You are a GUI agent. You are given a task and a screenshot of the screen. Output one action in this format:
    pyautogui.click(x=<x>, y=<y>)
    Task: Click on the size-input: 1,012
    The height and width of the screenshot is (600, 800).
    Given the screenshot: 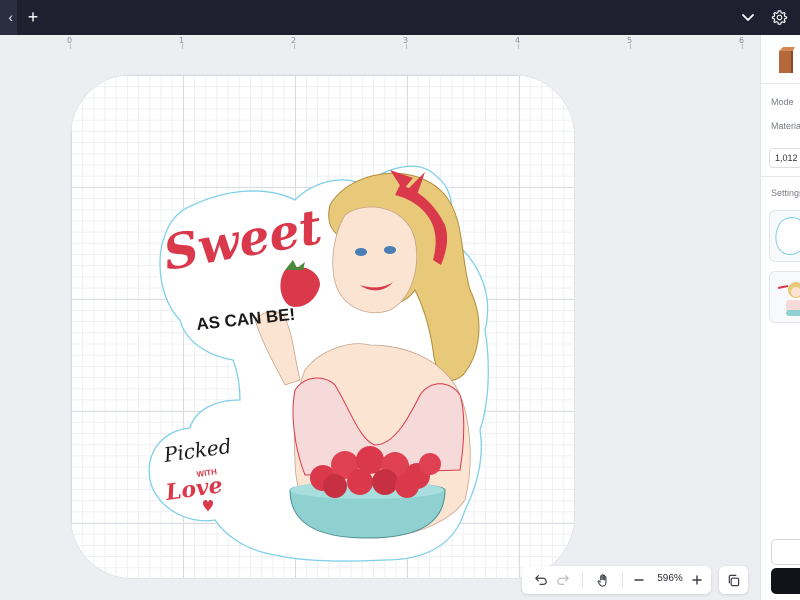 What is the action you would take?
    pyautogui.click(x=784, y=158)
    